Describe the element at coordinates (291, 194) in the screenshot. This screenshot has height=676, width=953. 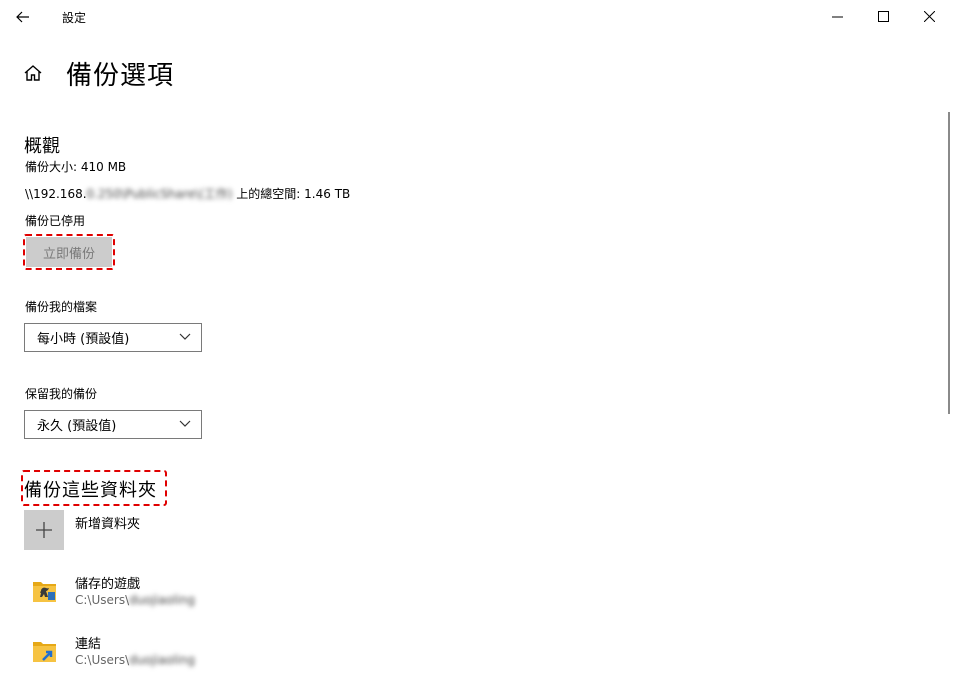
I see `location-total-space: 上的總空間: 1.46 TB` at that location.